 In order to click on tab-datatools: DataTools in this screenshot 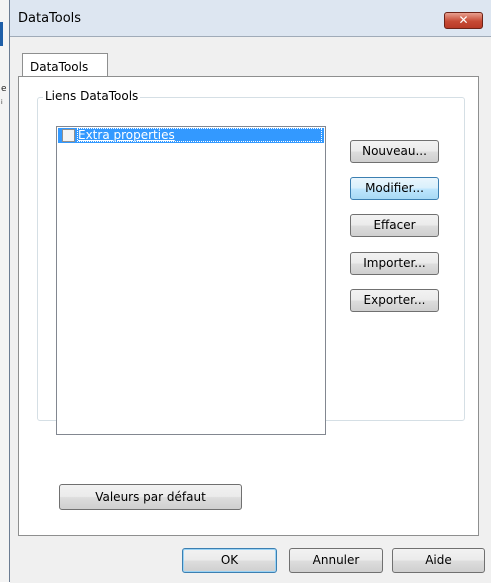, I will do `click(65, 65)`.